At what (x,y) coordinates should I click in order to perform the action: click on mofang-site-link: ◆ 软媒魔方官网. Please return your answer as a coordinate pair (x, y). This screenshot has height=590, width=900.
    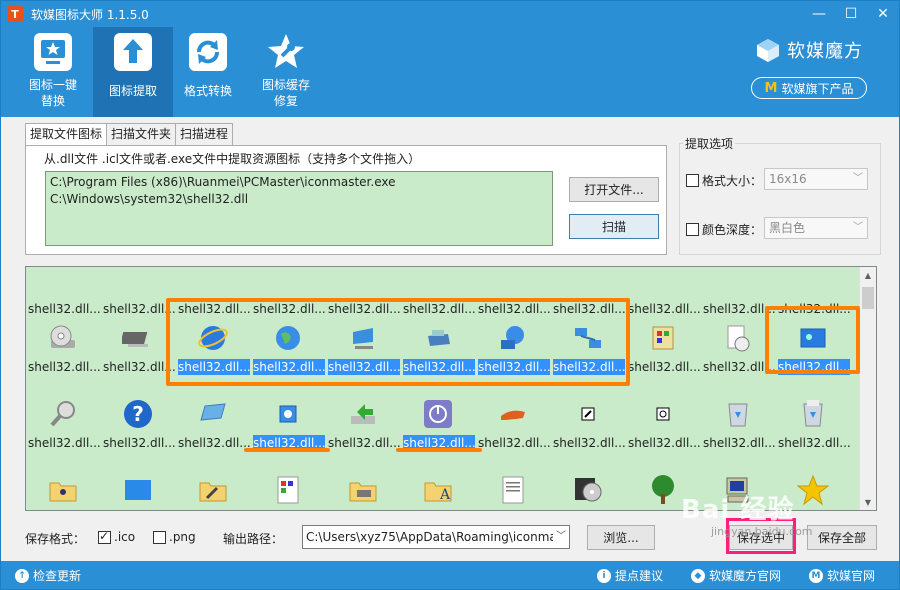
    Looking at the image, I should click on (736, 575).